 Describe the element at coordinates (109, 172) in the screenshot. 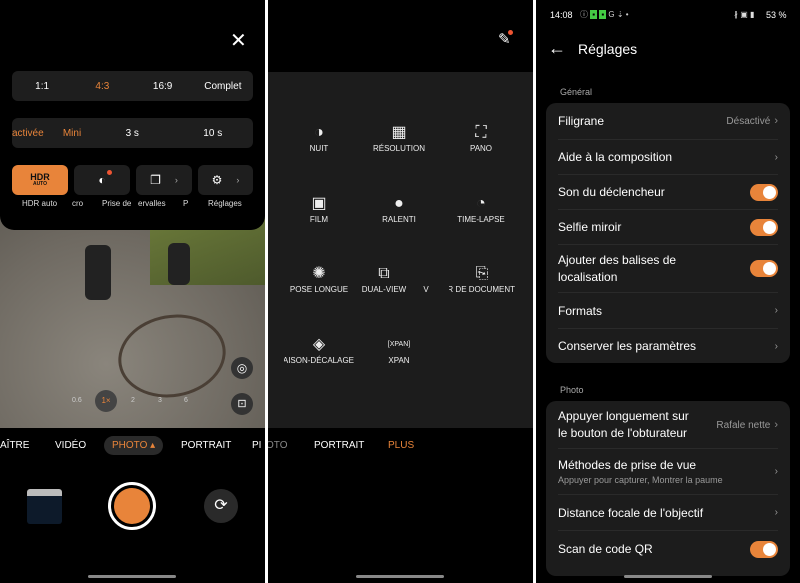

I see `notification-dot` at that location.